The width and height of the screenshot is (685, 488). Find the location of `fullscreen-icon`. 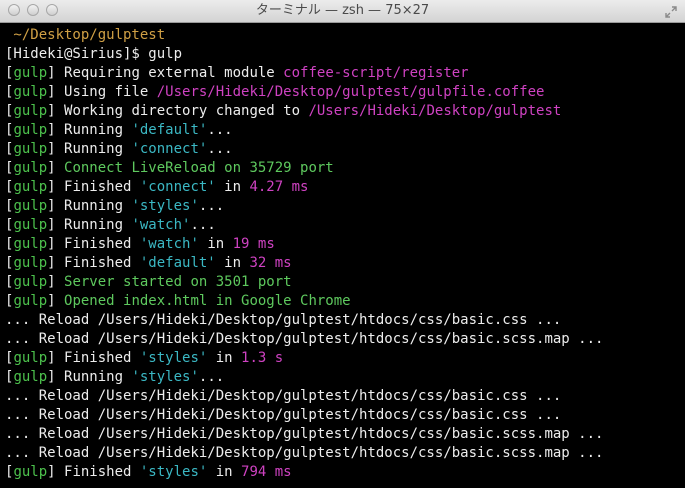

fullscreen-icon is located at coordinates (671, 11).